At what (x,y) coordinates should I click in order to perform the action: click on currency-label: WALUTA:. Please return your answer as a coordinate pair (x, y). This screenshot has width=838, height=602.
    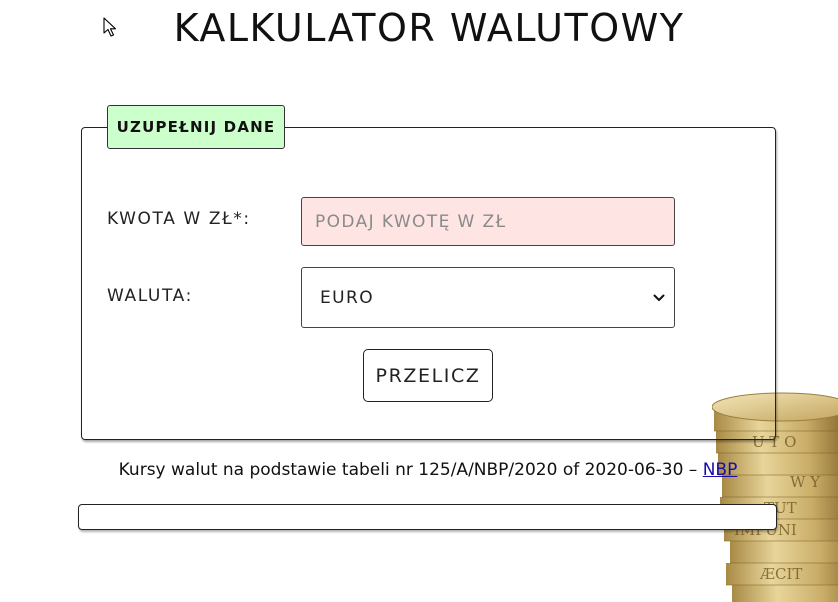
    Looking at the image, I should click on (150, 296).